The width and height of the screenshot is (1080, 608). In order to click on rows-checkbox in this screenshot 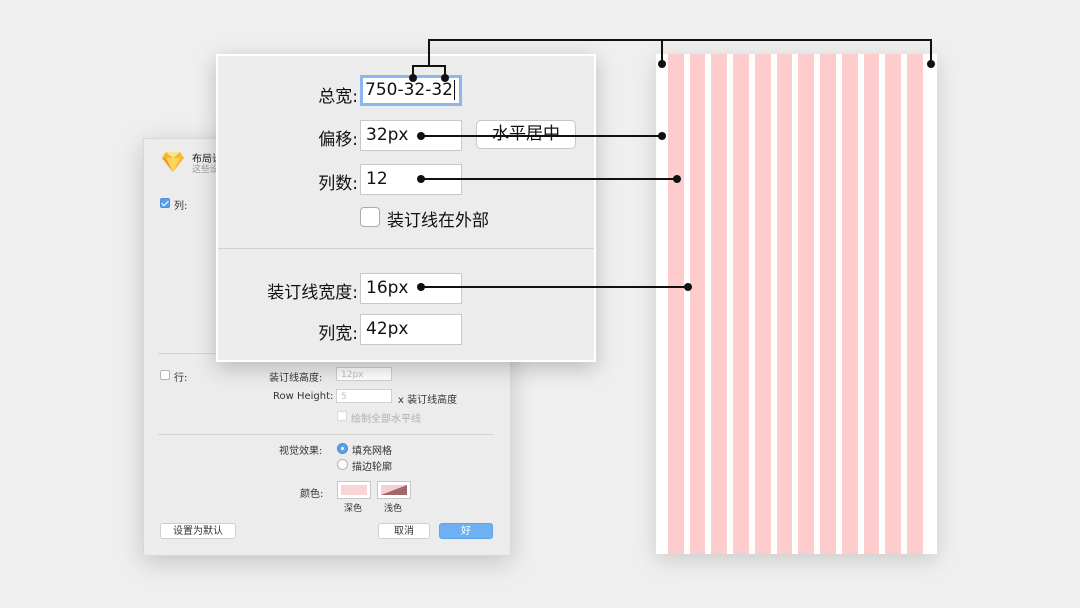, I will do `click(165, 375)`.